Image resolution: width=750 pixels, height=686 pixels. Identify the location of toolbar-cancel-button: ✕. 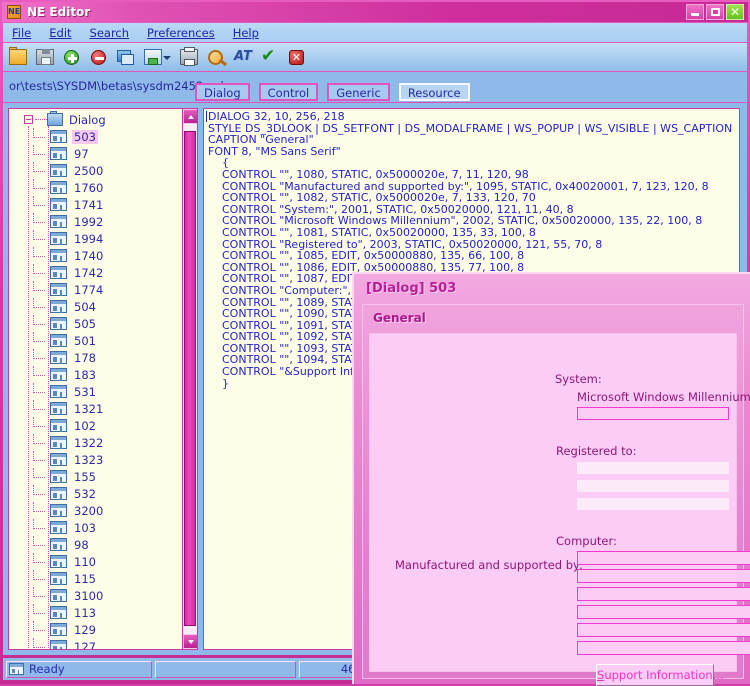
(297, 57).